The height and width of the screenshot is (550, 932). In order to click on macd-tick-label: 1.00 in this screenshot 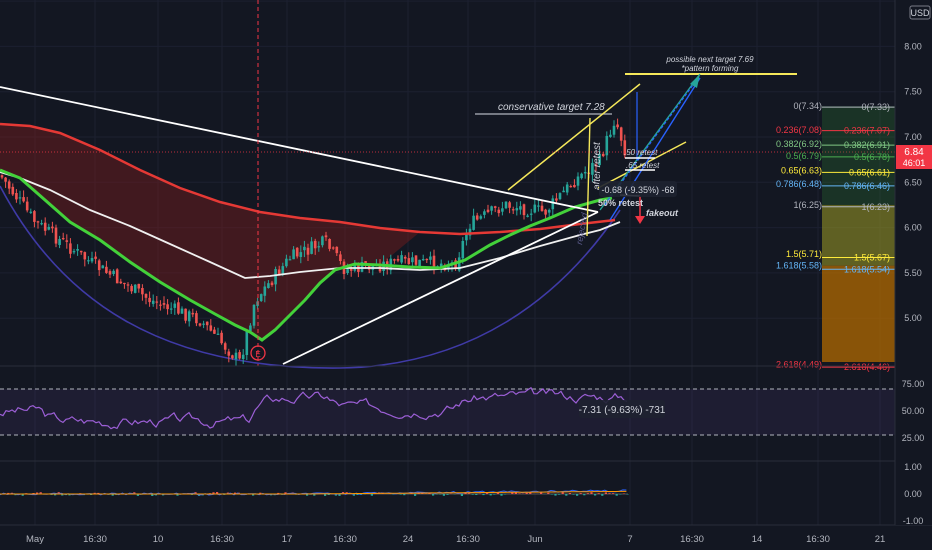, I will do `click(913, 467)`.